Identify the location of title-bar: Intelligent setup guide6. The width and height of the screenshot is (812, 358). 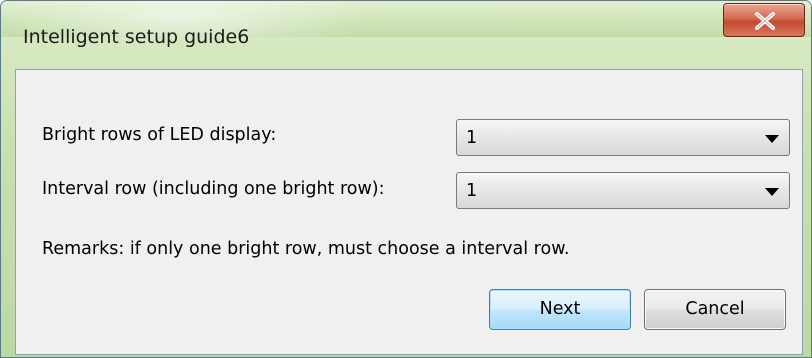
(406, 24).